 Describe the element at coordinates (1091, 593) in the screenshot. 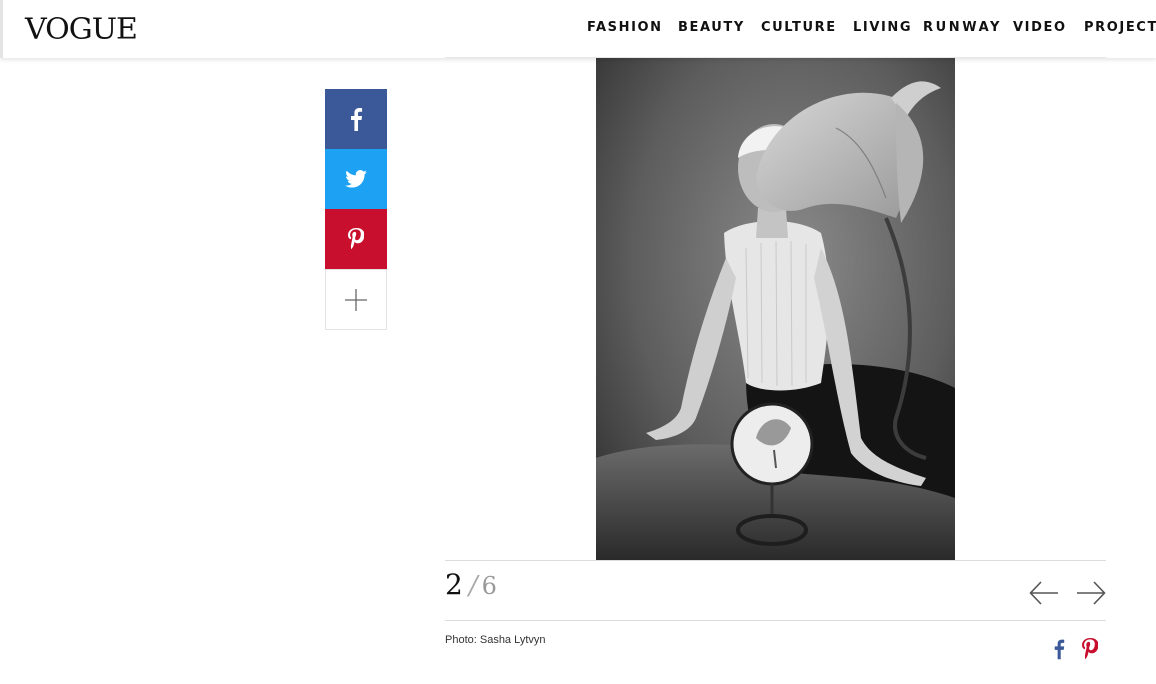

I see `arrow-right-icon` at that location.